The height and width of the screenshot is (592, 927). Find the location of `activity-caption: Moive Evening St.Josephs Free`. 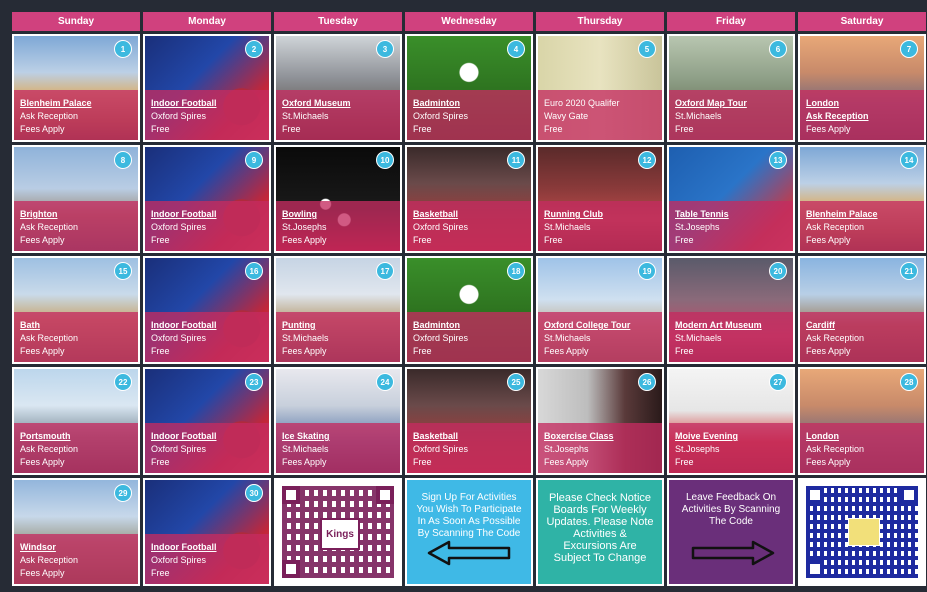

activity-caption: Moive Evening St.Josephs Free is located at coordinates (732, 449).